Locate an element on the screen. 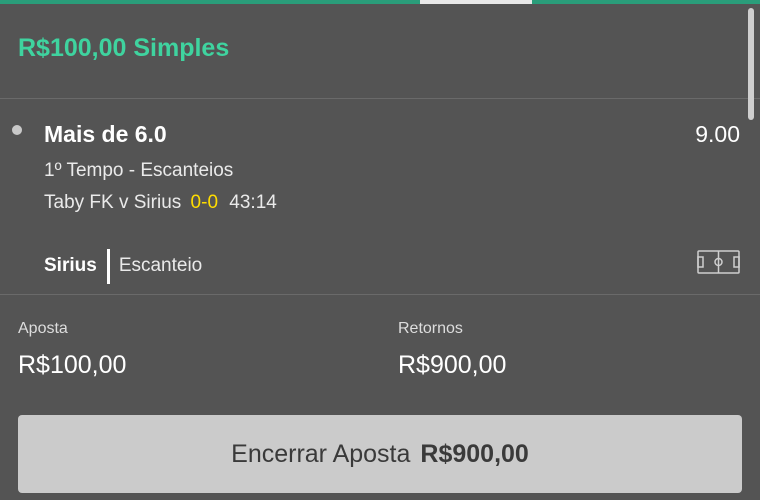 Image resolution: width=760 pixels, height=500 pixels. selection-market: 1º Tempo - Escanteios is located at coordinates (139, 170).